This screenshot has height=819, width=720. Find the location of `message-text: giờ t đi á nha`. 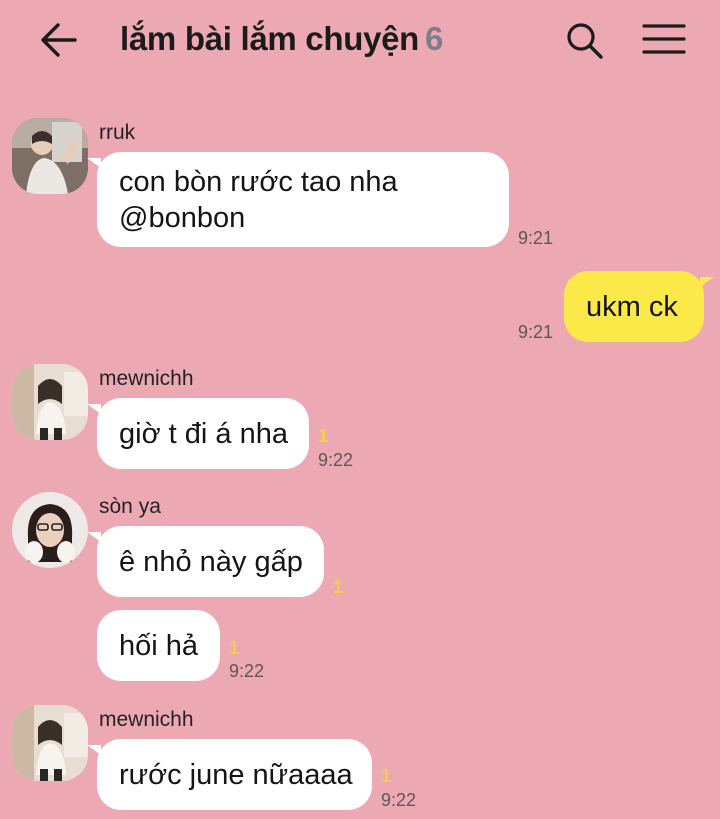

message-text: giờ t đi á nha is located at coordinates (203, 433).